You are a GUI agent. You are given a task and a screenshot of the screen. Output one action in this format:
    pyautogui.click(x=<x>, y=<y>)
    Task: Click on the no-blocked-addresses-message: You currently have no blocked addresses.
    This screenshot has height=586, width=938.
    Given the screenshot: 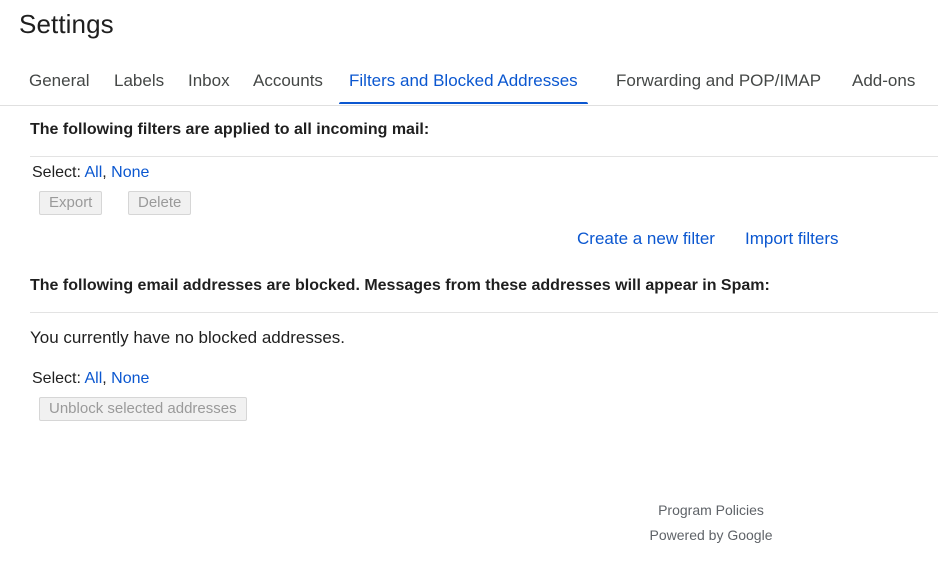 What is the action you would take?
    pyautogui.click(x=188, y=337)
    